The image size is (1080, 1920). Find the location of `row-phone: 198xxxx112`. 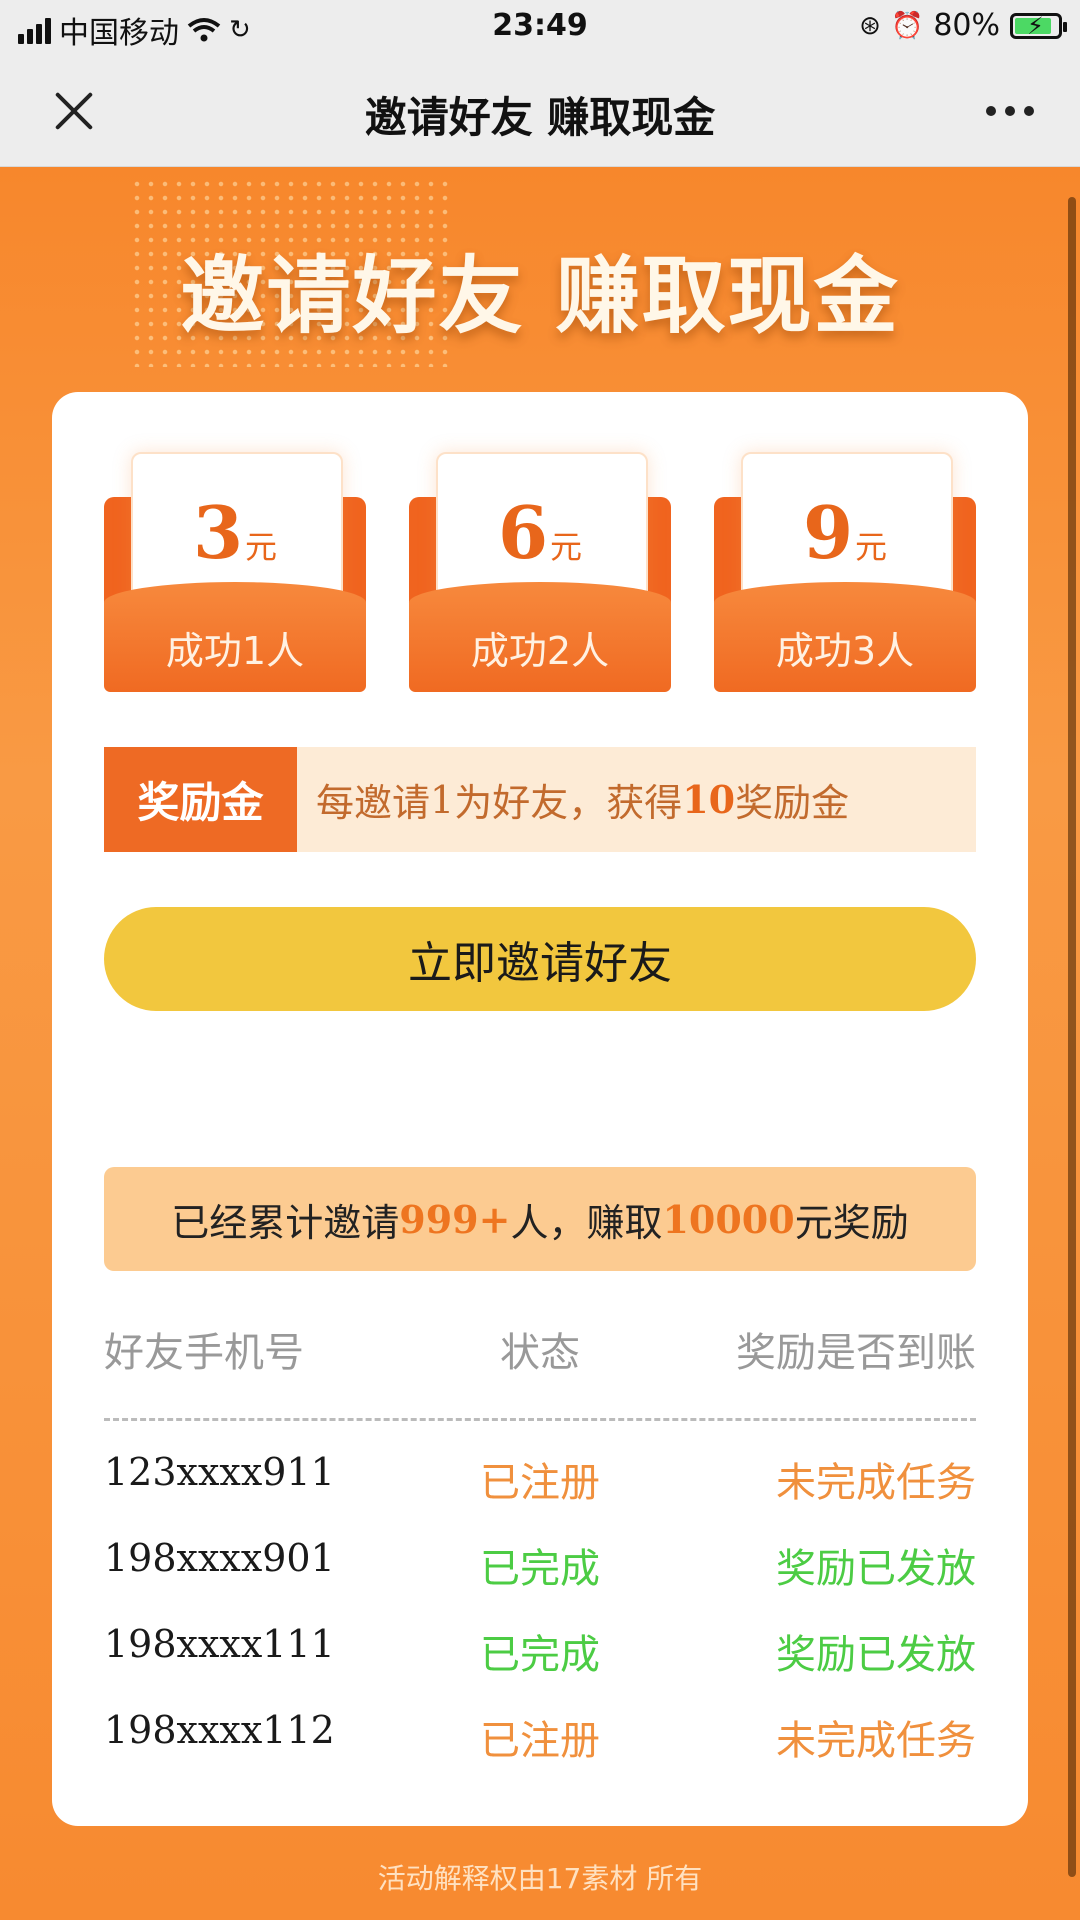

row-phone: 198xxxx112 is located at coordinates (219, 1730).